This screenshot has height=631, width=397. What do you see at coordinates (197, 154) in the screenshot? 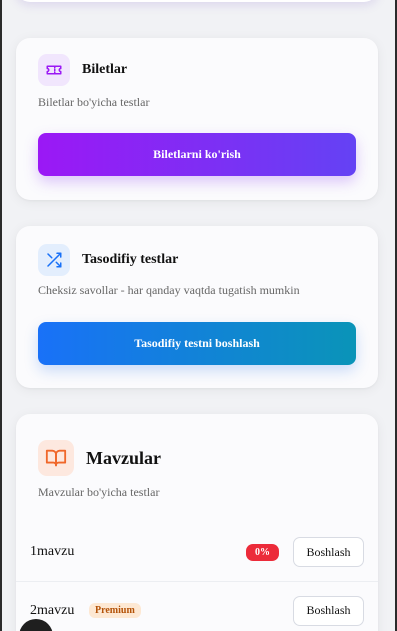
I see `view-tickets-button: Biletlarni ko'rish` at bounding box center [197, 154].